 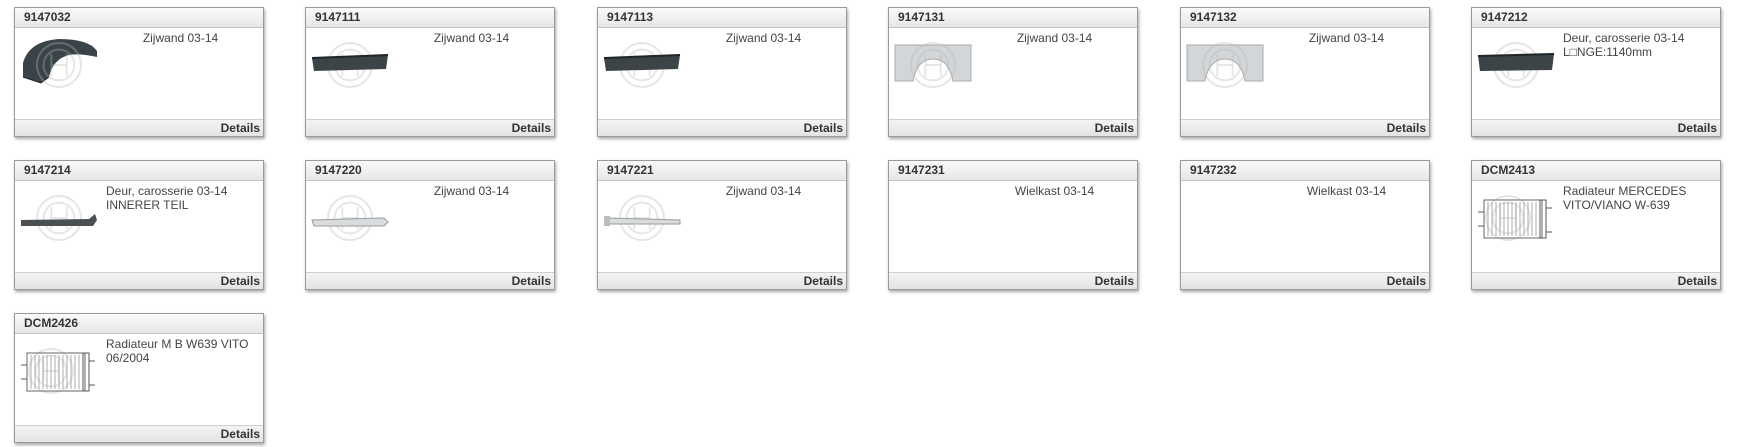 What do you see at coordinates (147, 205) in the screenshot?
I see `product-description-line: INNERER TEIL` at bounding box center [147, 205].